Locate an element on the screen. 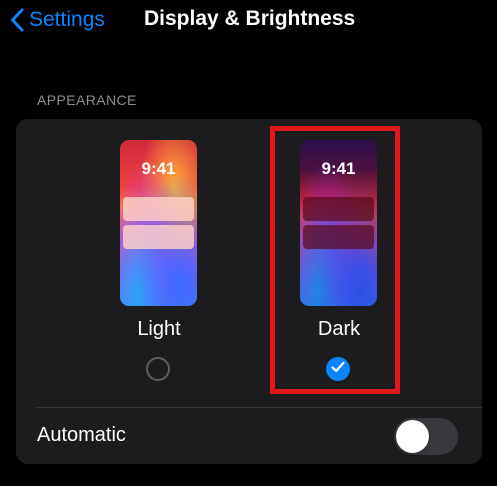 This screenshot has height=486, width=497. page-title: Display & Brightness is located at coordinates (250, 18).